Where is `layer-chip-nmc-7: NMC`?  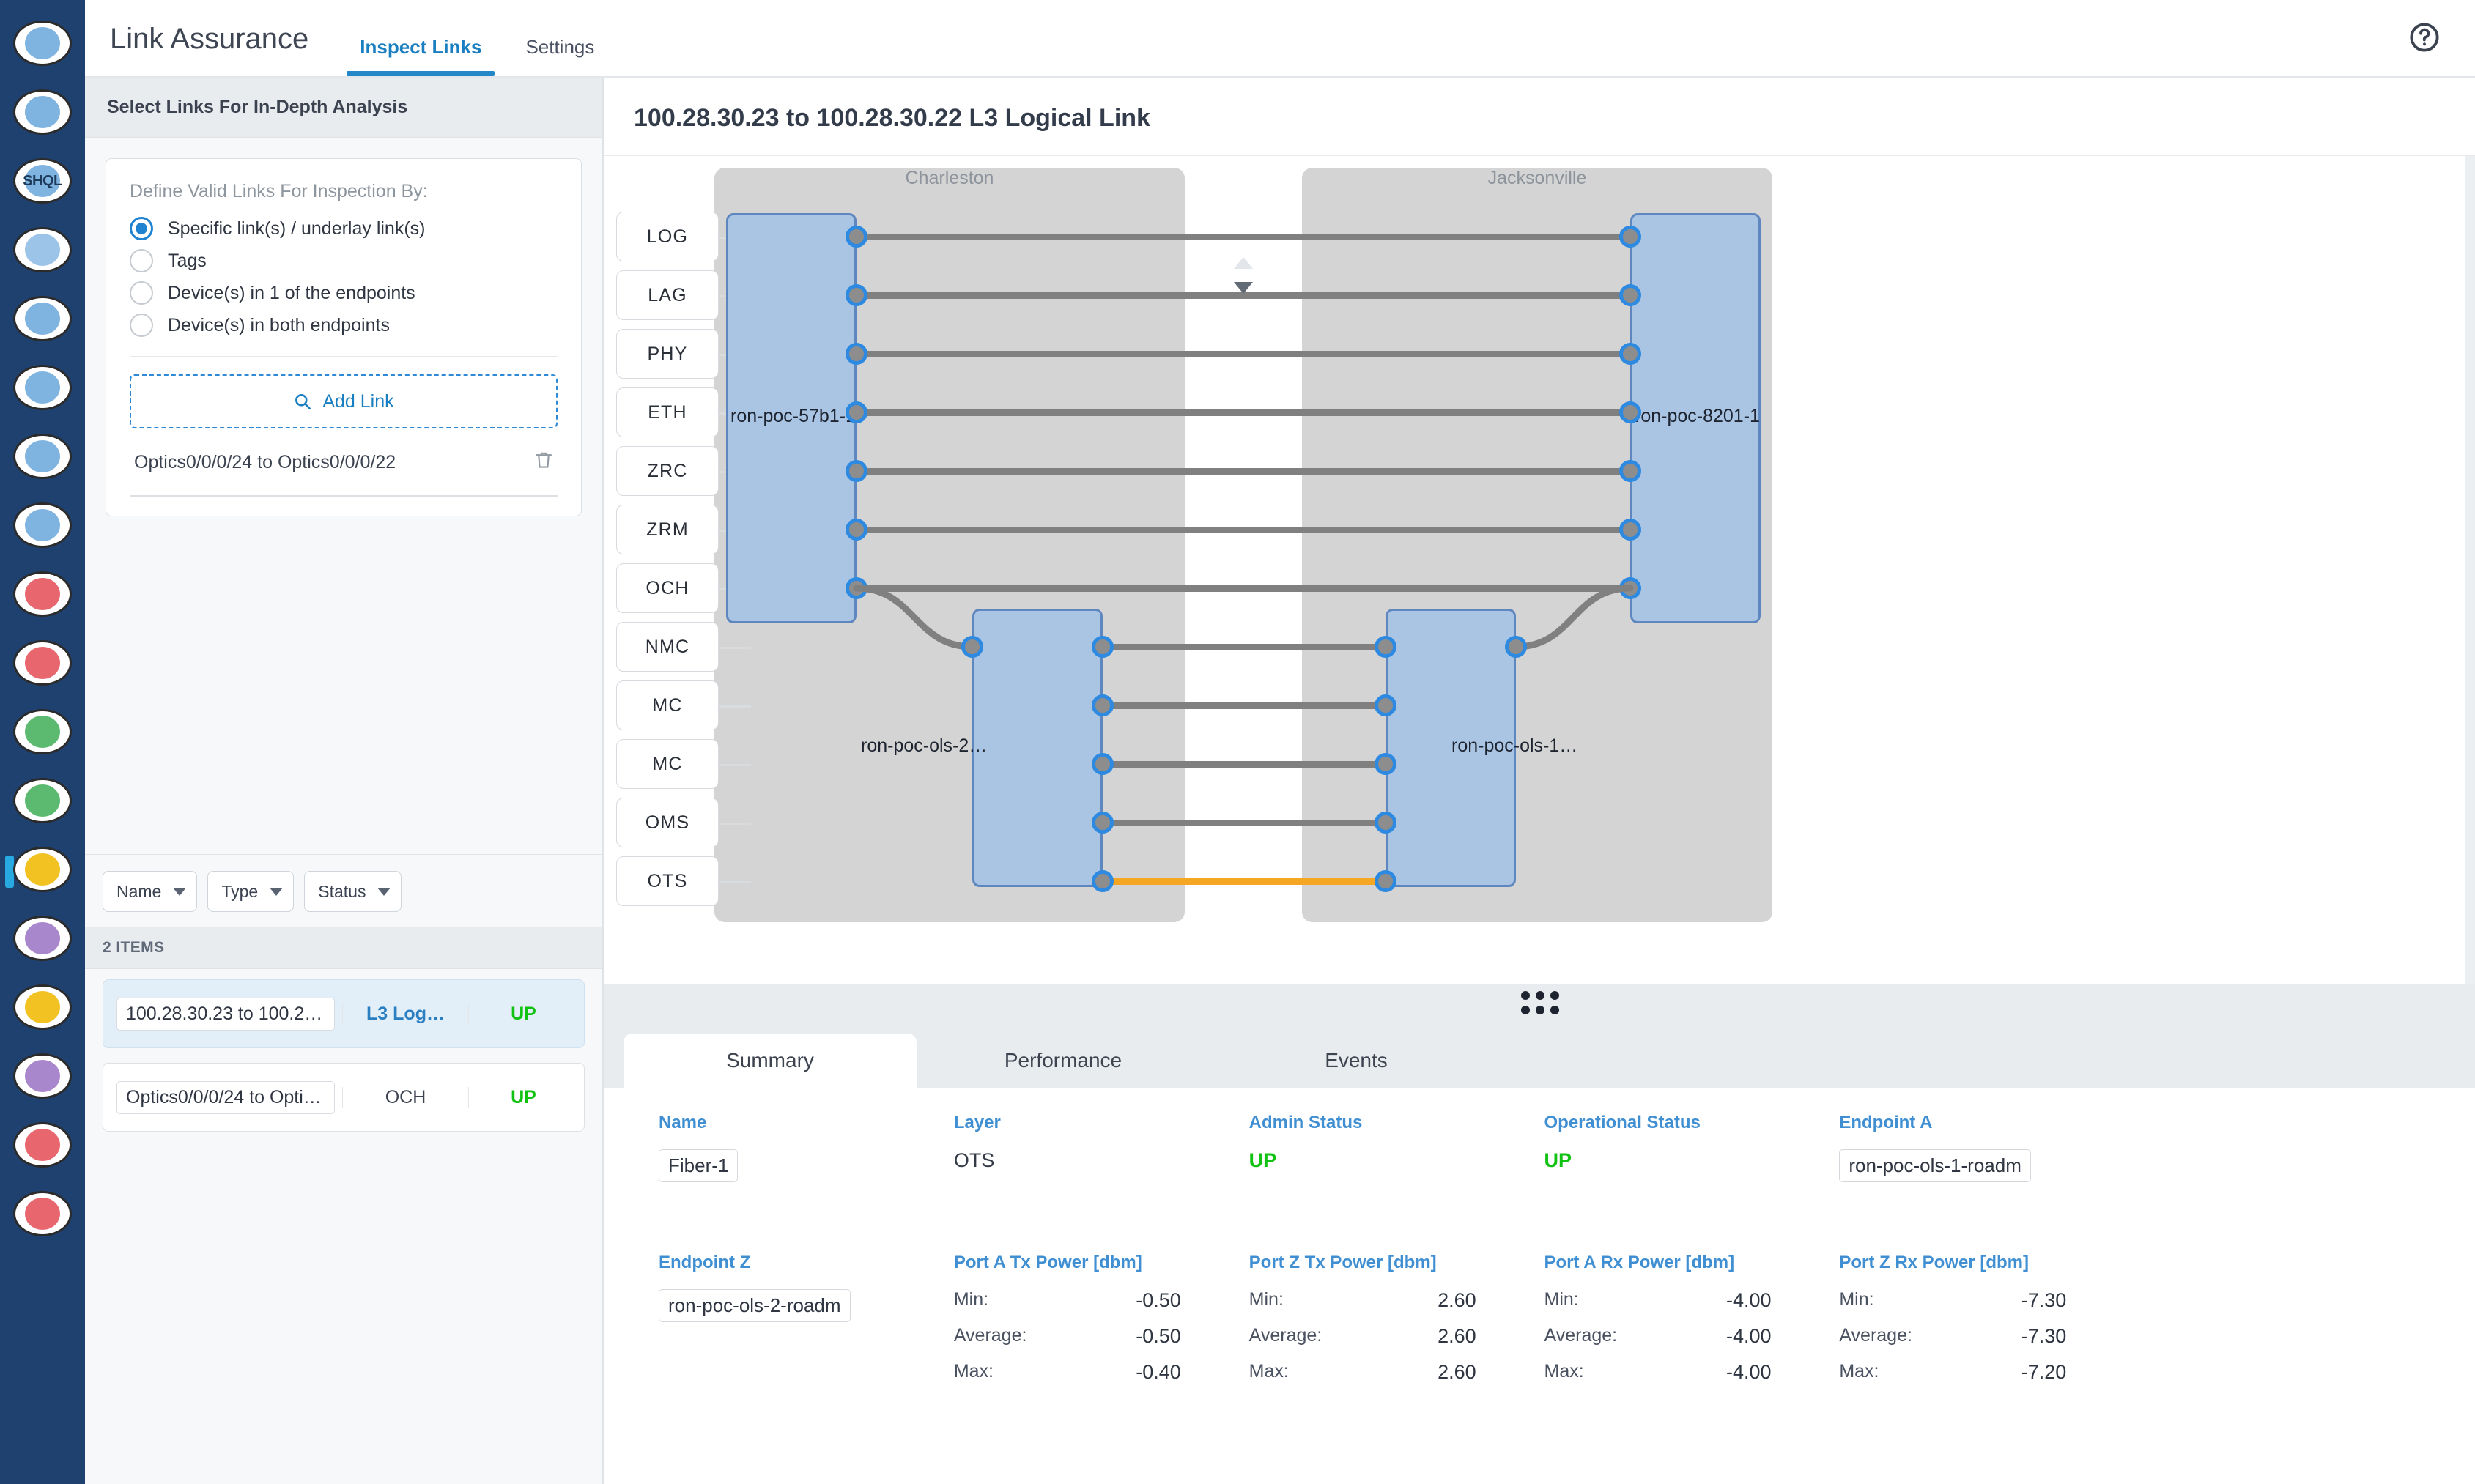
layer-chip-nmc-7: NMC is located at coordinates (667, 647).